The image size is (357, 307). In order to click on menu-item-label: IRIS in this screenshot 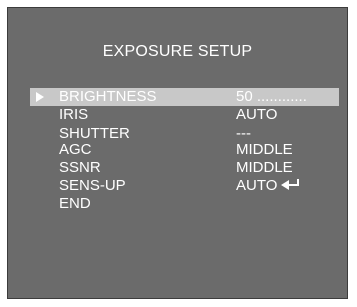, I will do `click(74, 114)`.